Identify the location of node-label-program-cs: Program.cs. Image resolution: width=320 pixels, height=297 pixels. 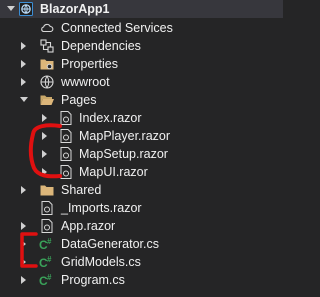
(93, 280).